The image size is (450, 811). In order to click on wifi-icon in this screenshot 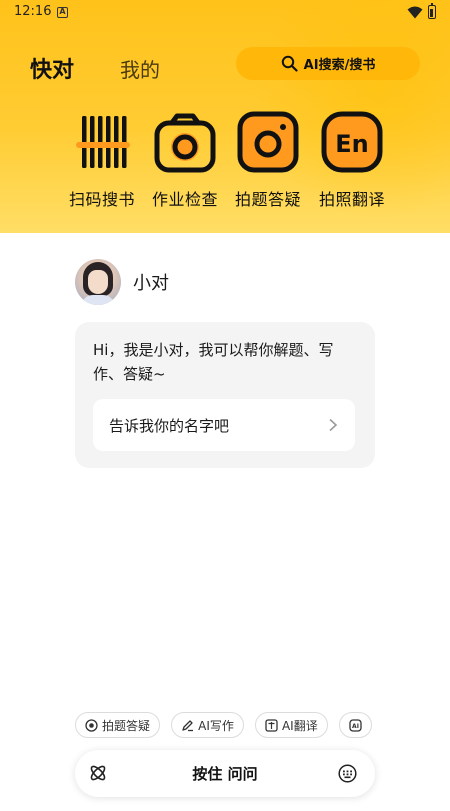, I will do `click(415, 12)`.